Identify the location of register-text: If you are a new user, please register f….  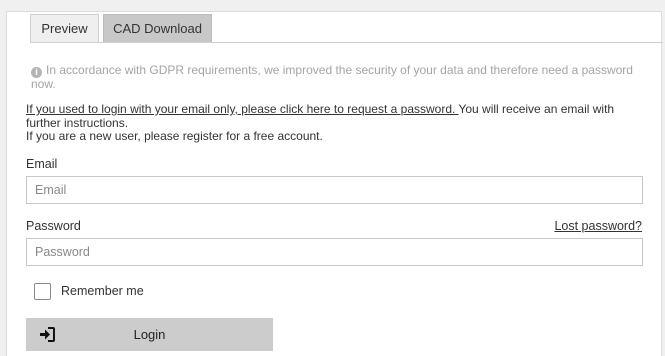
(174, 136).